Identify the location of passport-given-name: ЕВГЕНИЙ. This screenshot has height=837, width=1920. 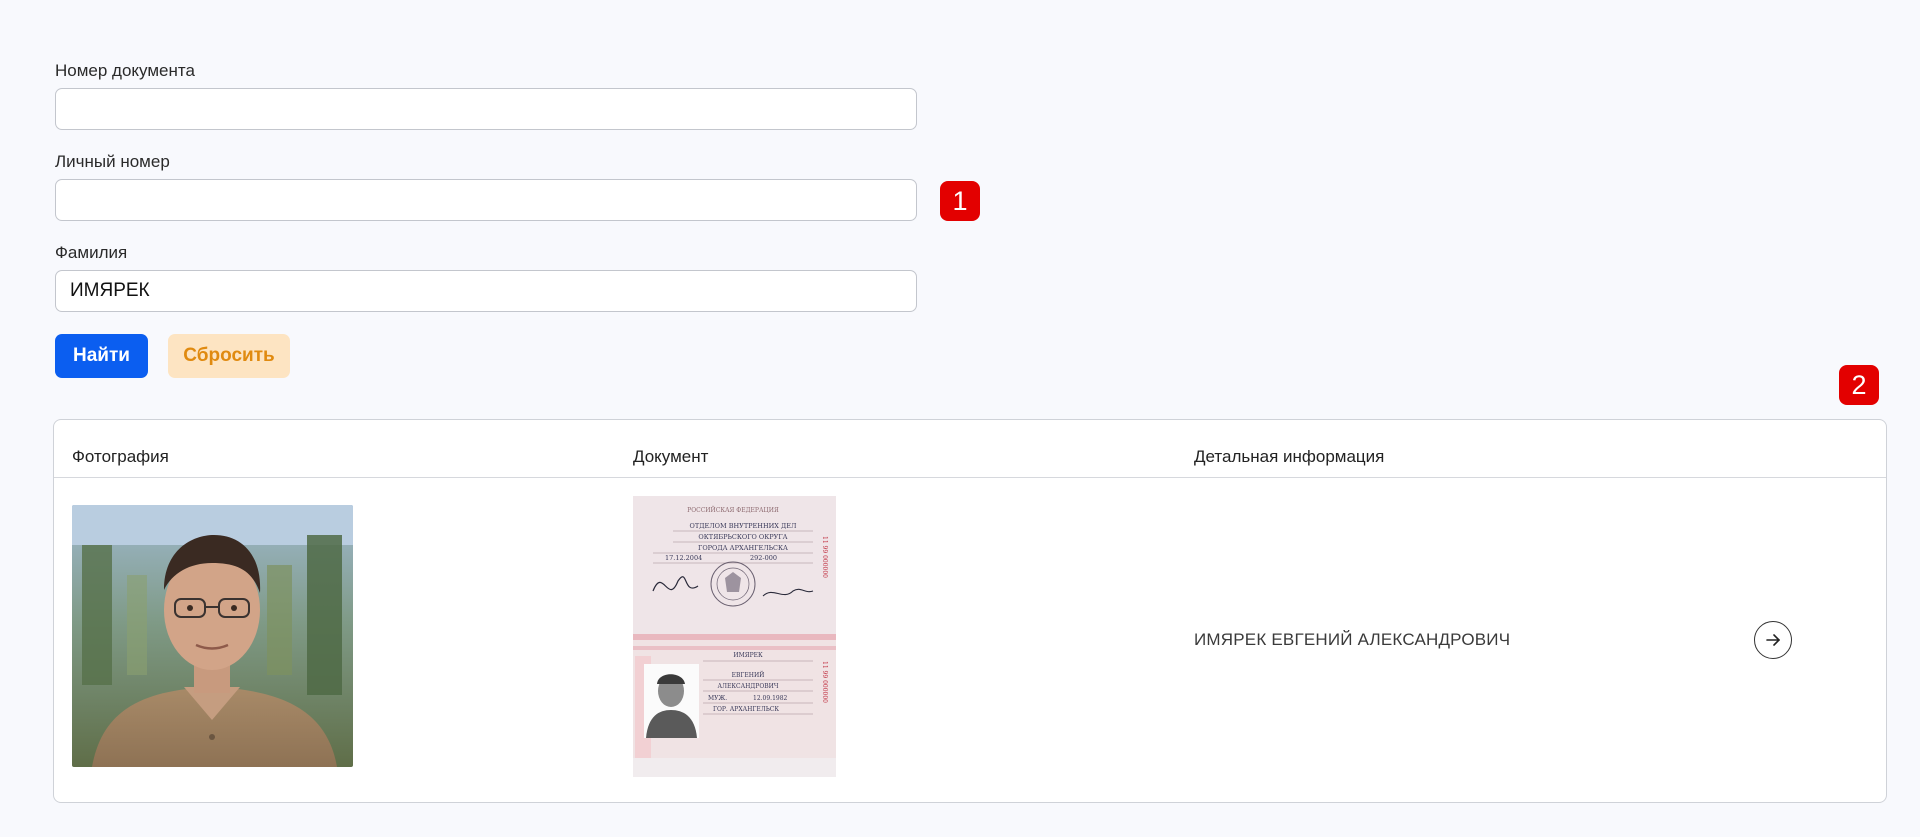
(748, 675).